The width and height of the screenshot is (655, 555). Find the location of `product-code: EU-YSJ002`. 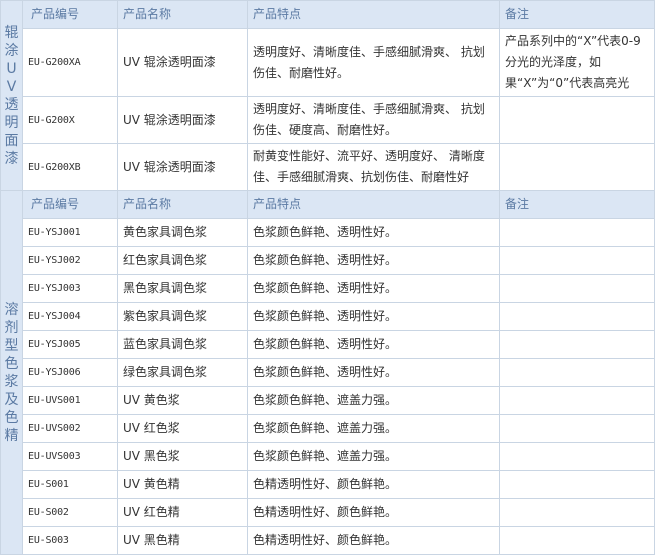

product-code: EU-YSJ002 is located at coordinates (70, 260).